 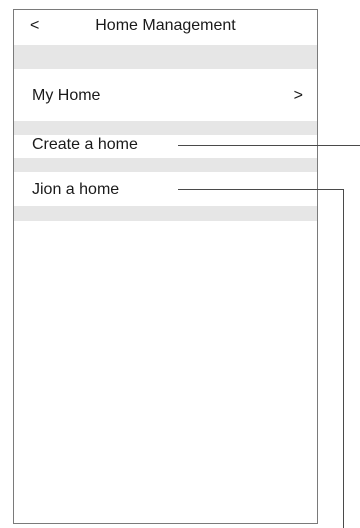 What do you see at coordinates (298, 95) in the screenshot?
I see `chevron-right-icon: >` at bounding box center [298, 95].